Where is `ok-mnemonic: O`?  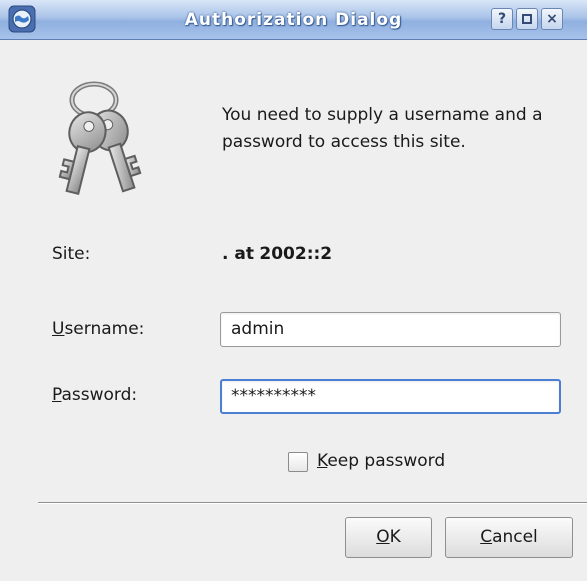 ok-mnemonic: O is located at coordinates (383, 537).